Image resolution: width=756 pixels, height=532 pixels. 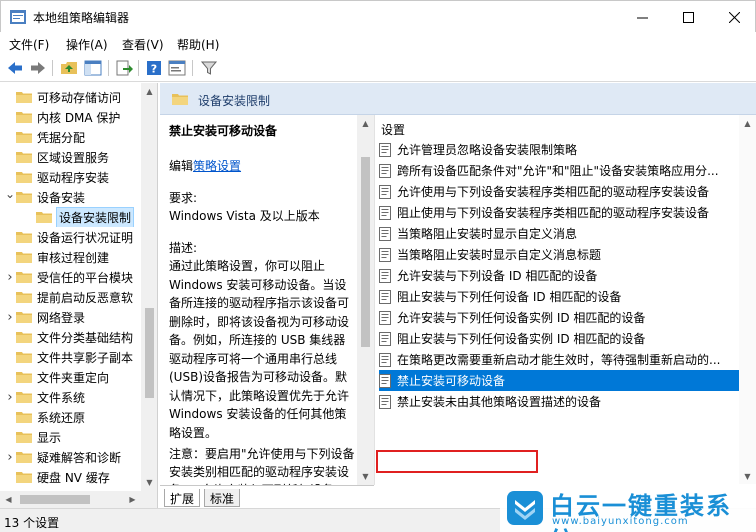 I want to click on tree-item: 显示, so click(x=71, y=437).